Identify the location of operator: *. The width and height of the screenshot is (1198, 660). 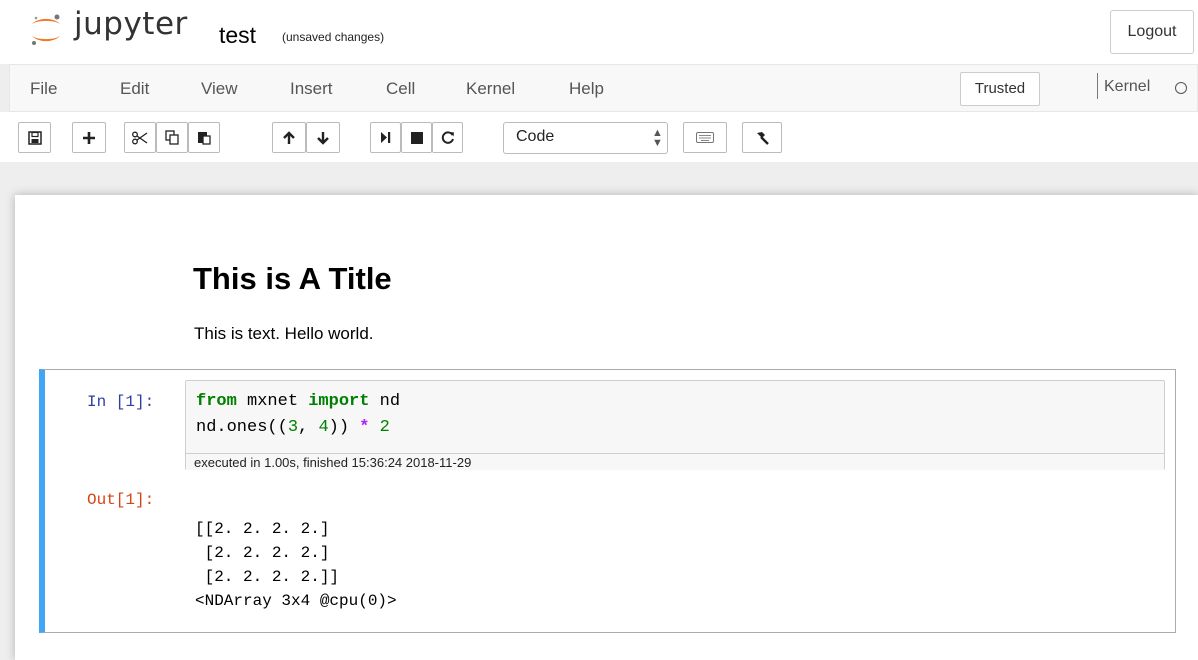
(364, 427).